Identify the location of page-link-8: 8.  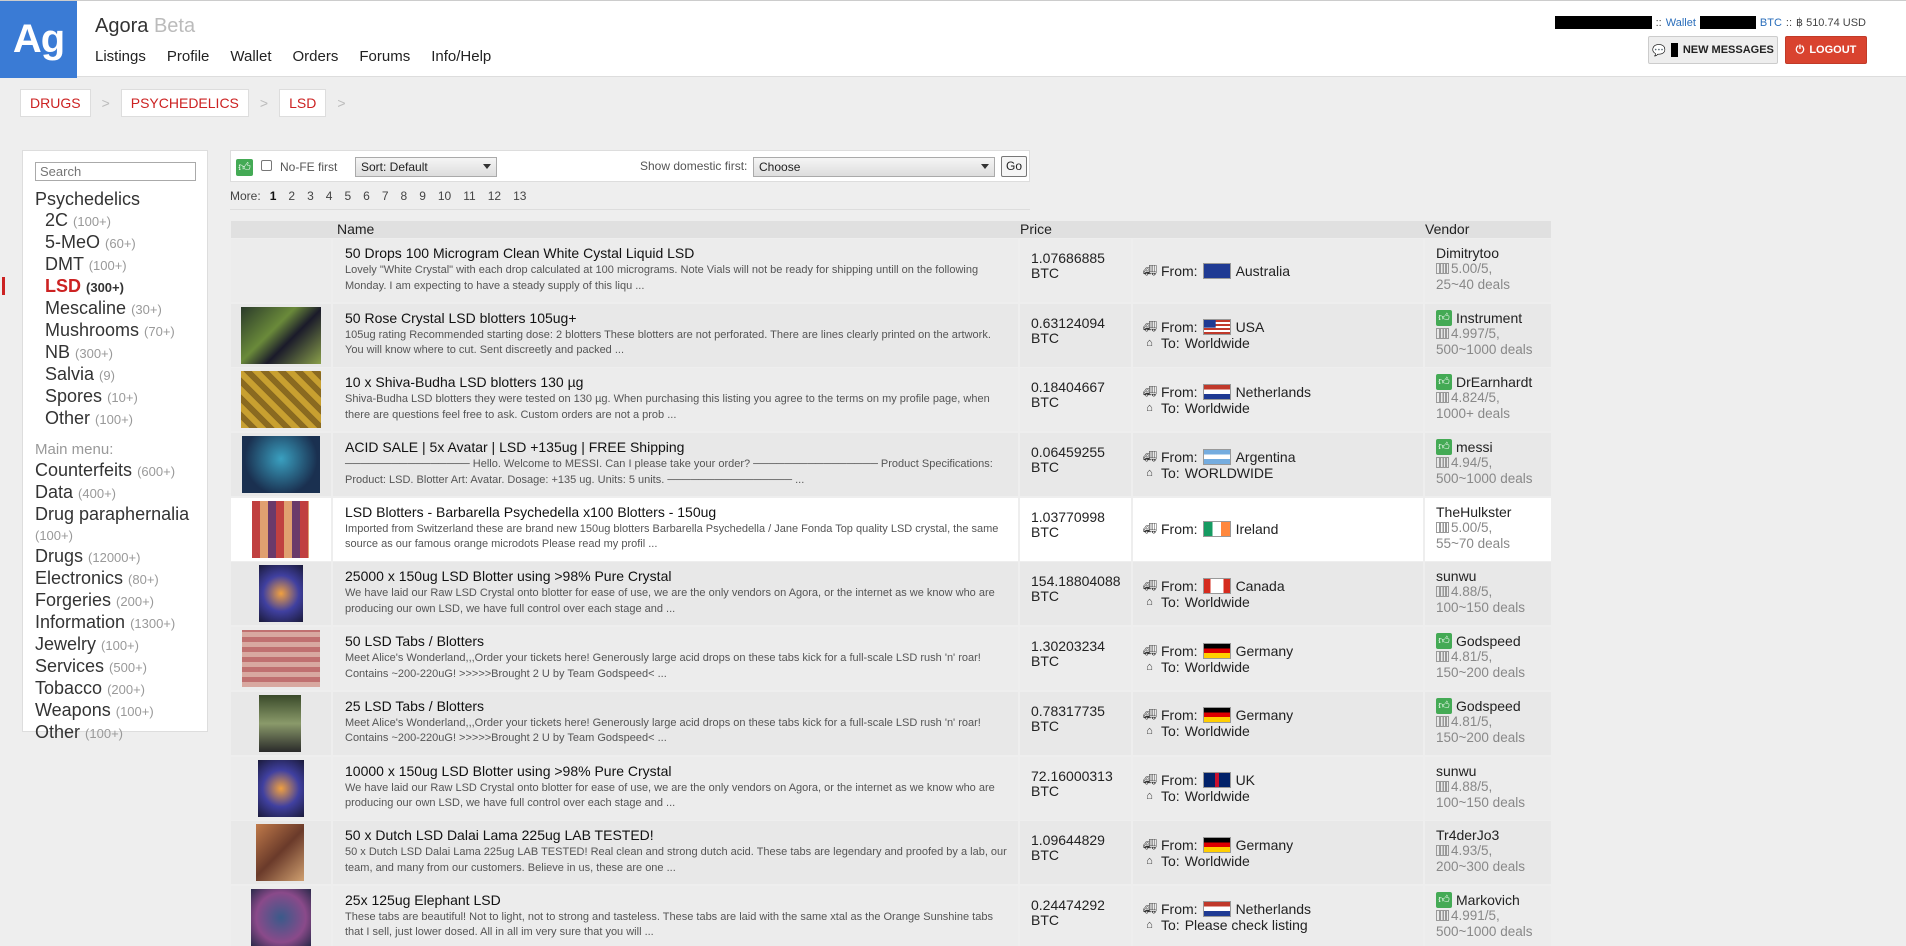
(404, 196).